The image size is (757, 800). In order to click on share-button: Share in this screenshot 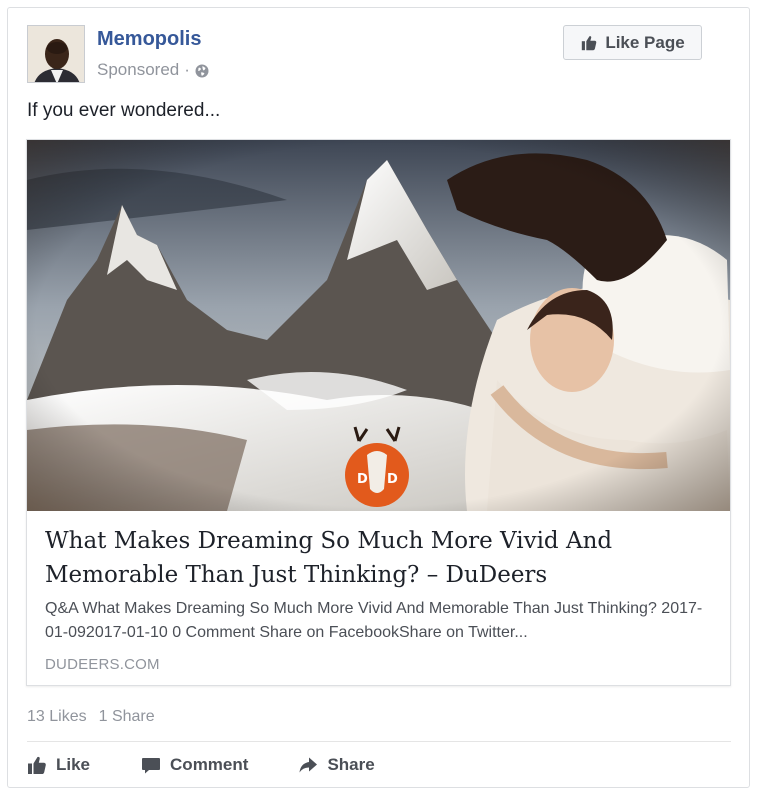, I will do `click(336, 765)`.